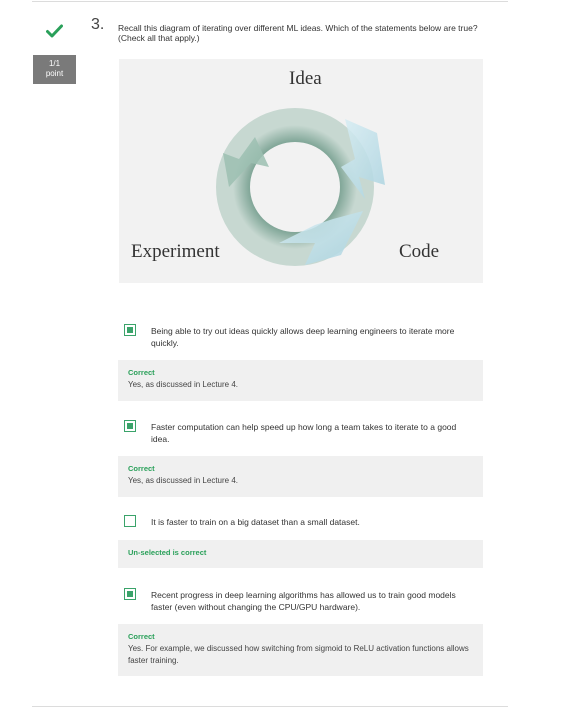 This screenshot has width=575, height=713. Describe the element at coordinates (300, 476) in the screenshot. I see `feedback-box-2: Correct Yes, as discussed in Lecture 4.` at that location.